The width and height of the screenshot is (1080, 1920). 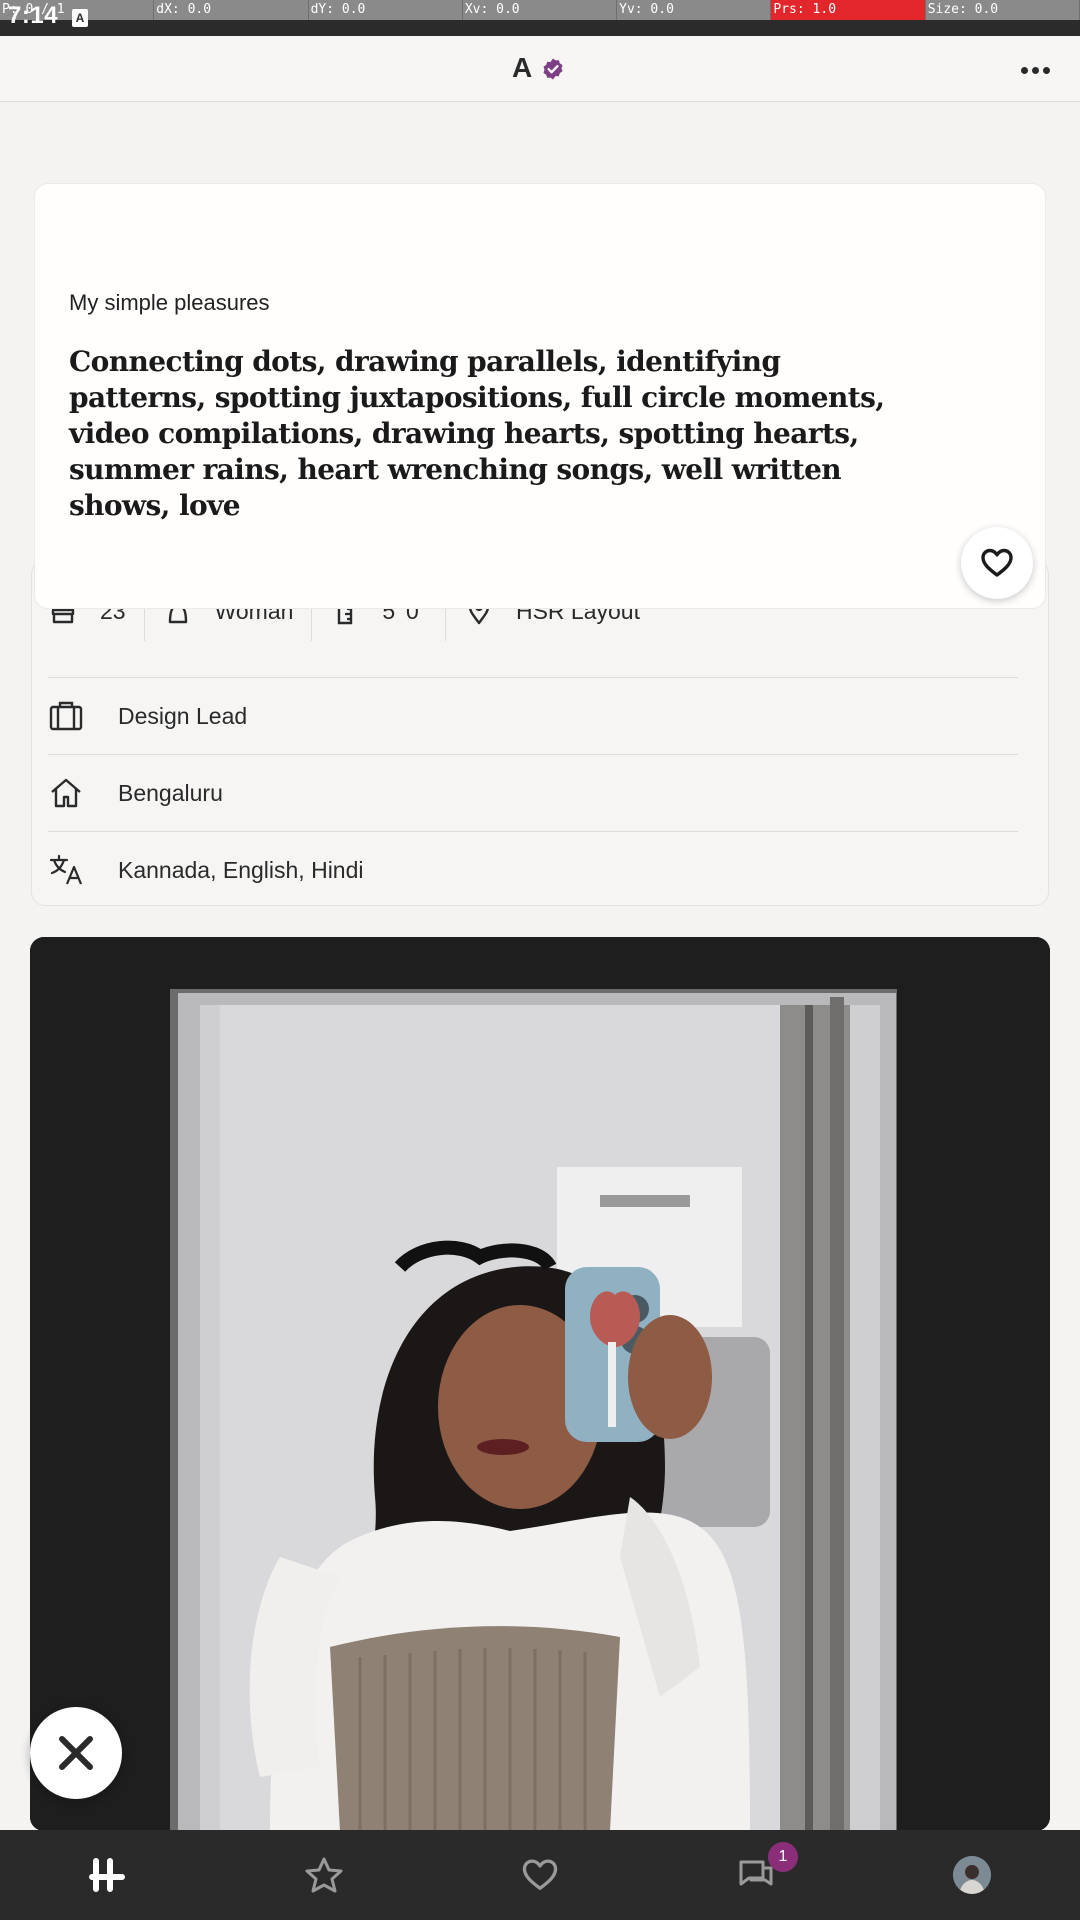 I want to click on nav-chats: 1, so click(x=756, y=1875).